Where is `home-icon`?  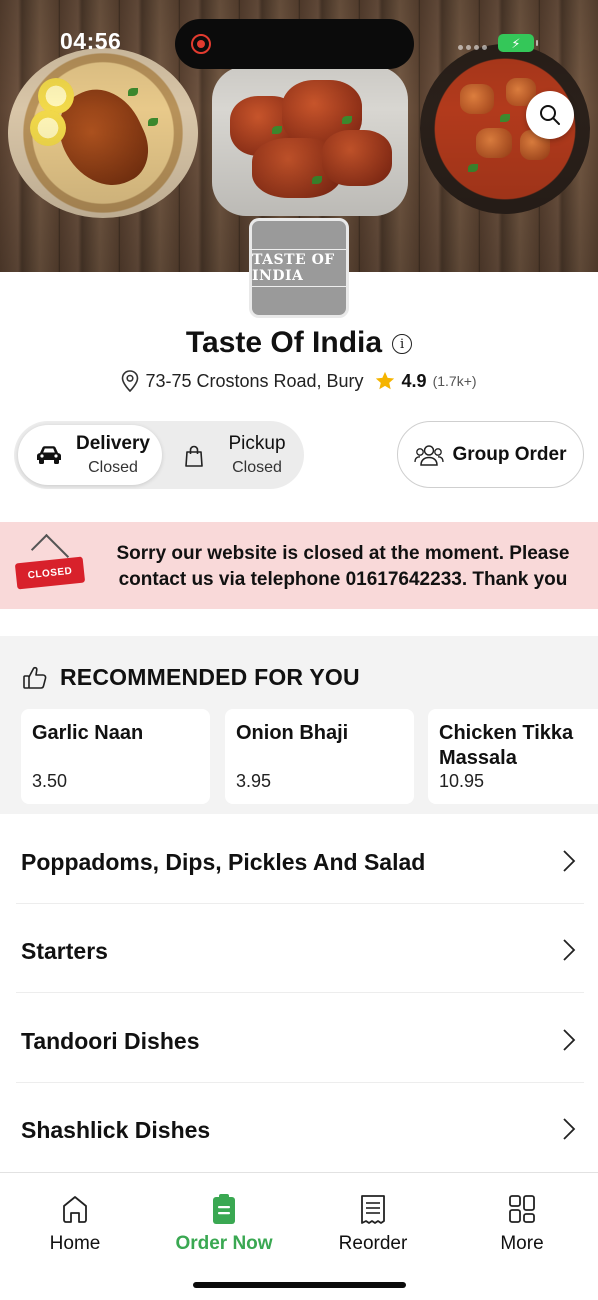 home-icon is located at coordinates (75, 1209).